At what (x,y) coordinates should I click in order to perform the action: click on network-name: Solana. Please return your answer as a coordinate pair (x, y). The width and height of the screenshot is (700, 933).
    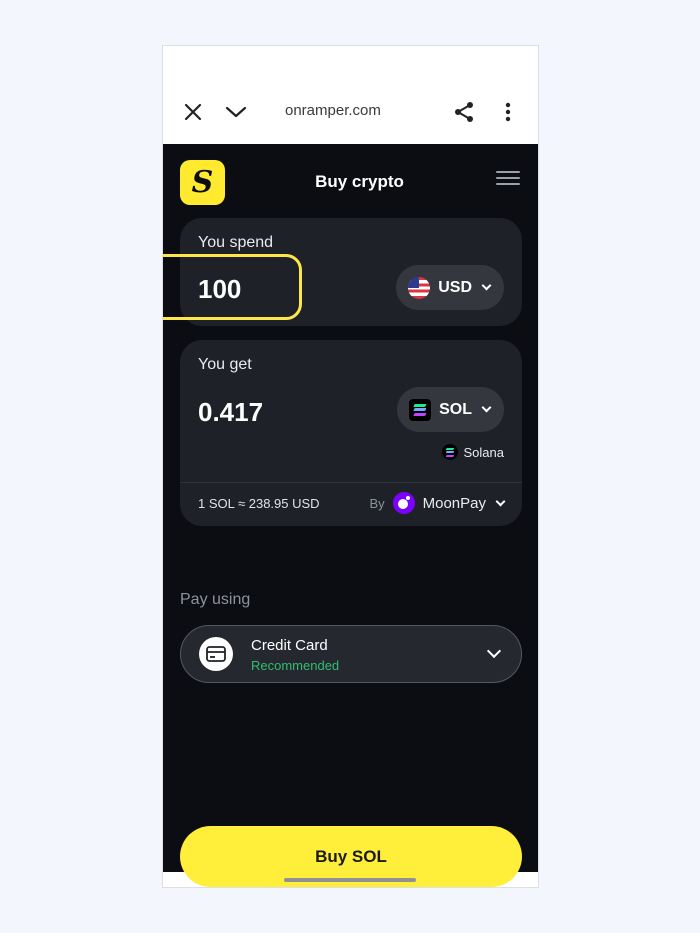
    Looking at the image, I should click on (483, 452).